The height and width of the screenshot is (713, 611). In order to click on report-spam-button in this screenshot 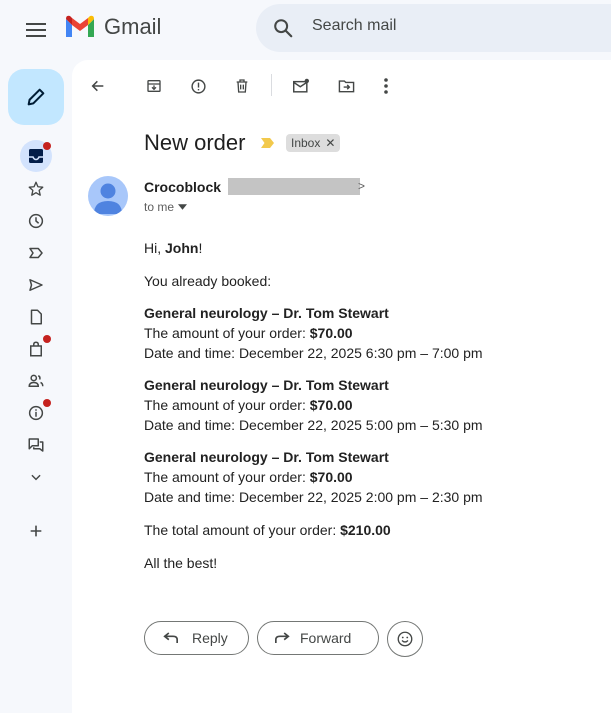, I will do `click(198, 86)`.